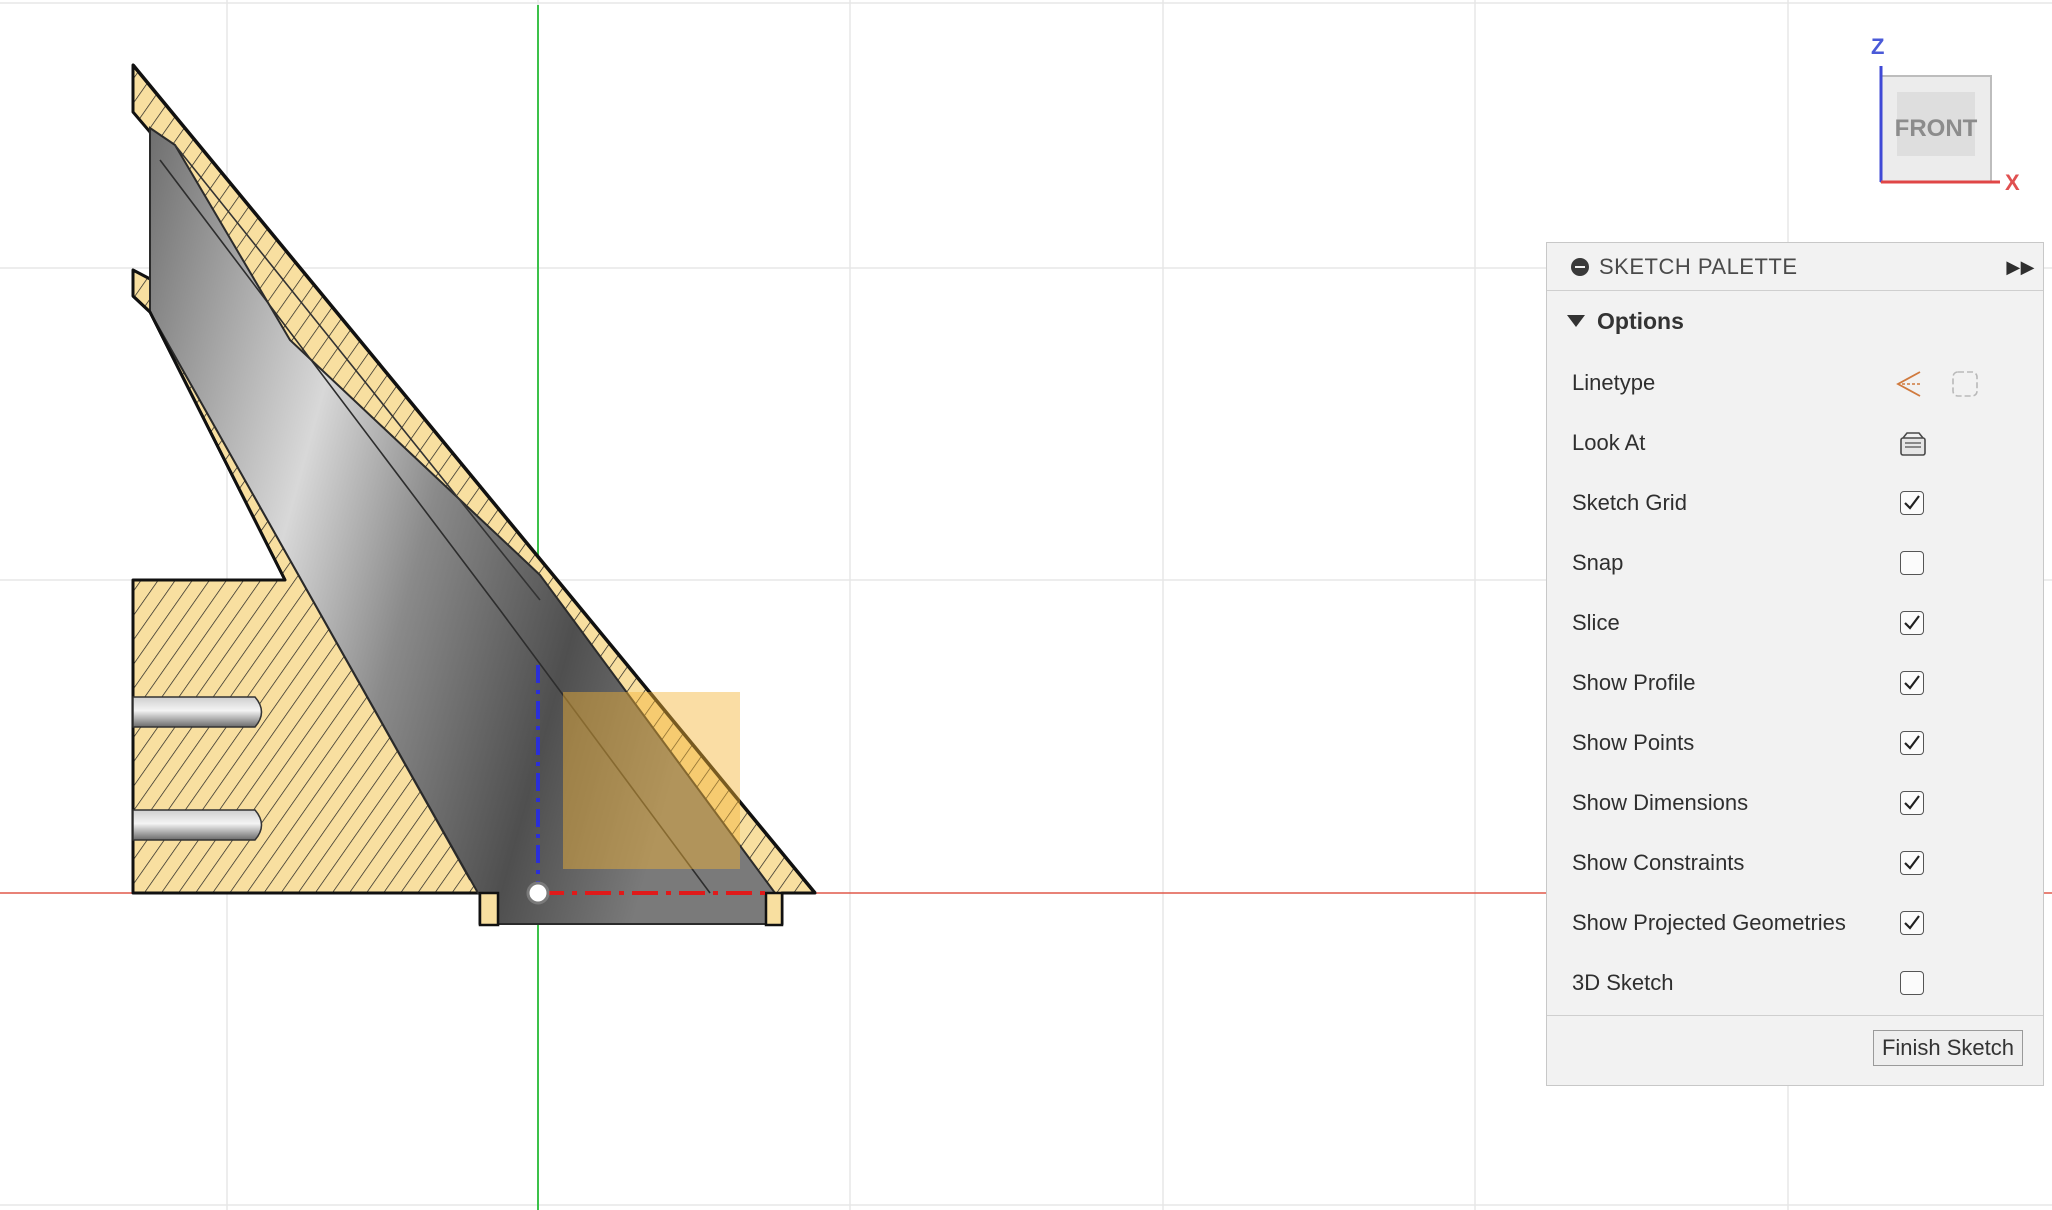  I want to click on row-label: Slice, so click(1596, 622).